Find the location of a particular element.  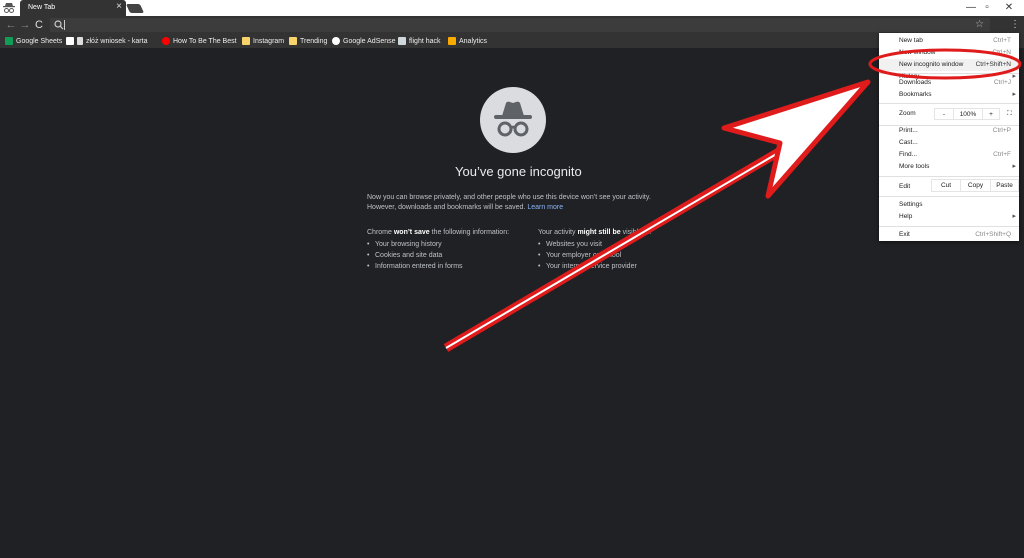

reload-button: C is located at coordinates (39, 25).